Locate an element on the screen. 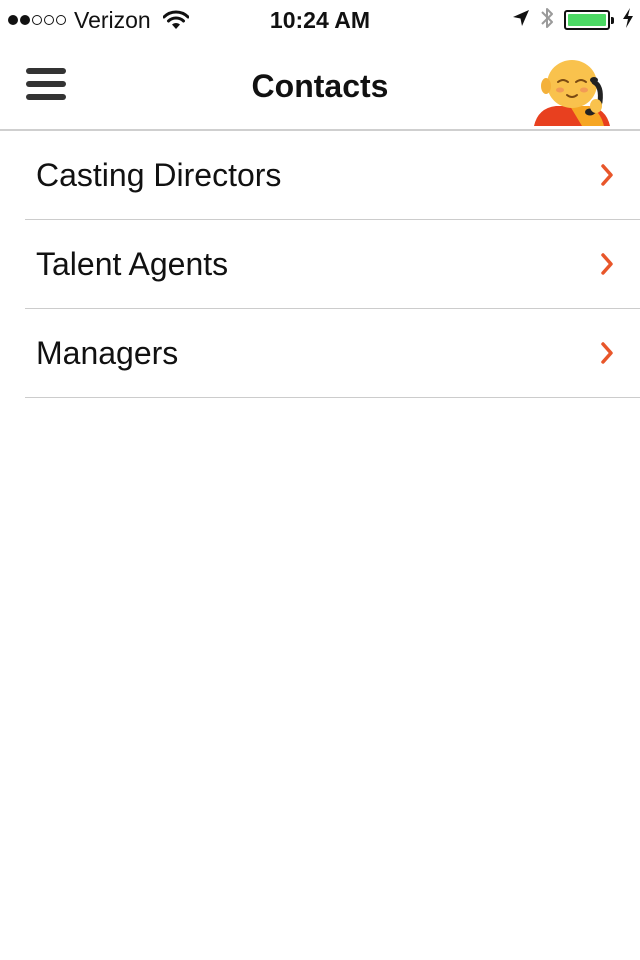 This screenshot has width=640, height=960. bluetooth-icon is located at coordinates (547, 20).